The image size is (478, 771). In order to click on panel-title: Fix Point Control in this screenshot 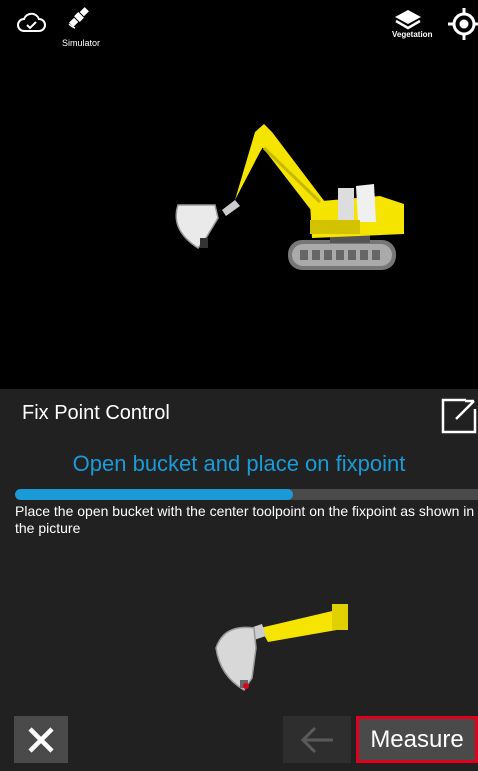, I will do `click(96, 413)`.